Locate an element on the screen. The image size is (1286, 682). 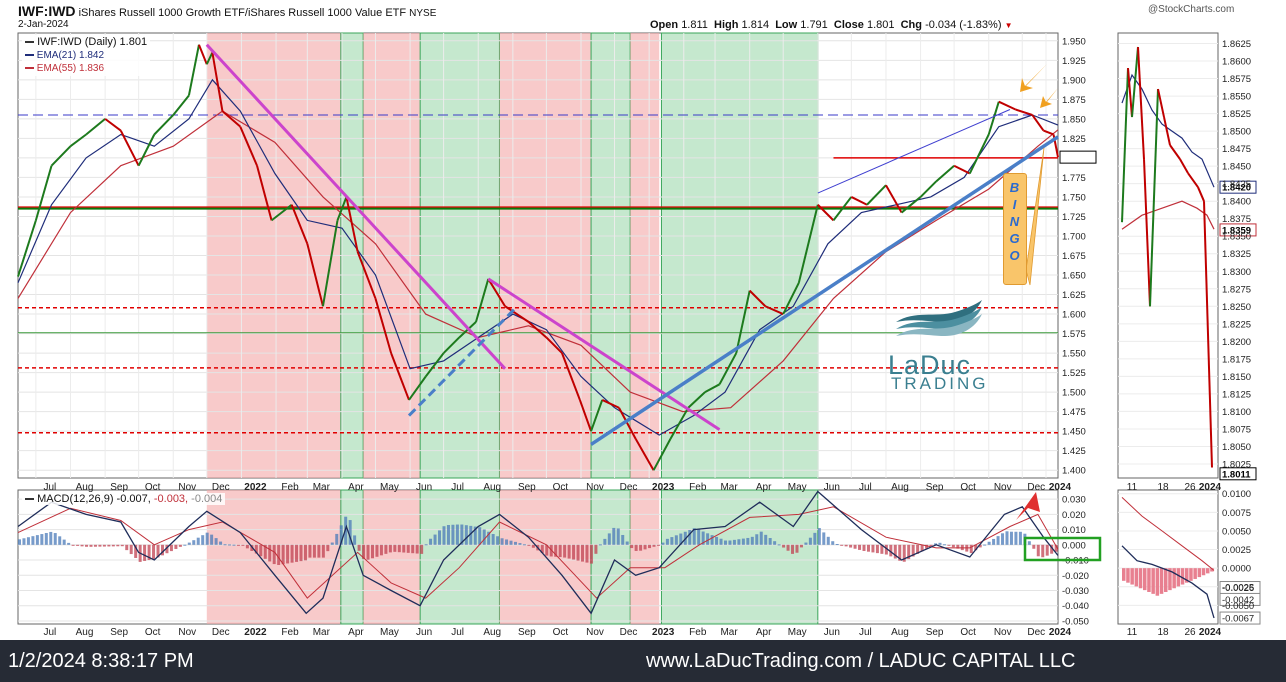
zoom-macd-y-tick-label: -0.0050 is located at coordinates (1238, 606).